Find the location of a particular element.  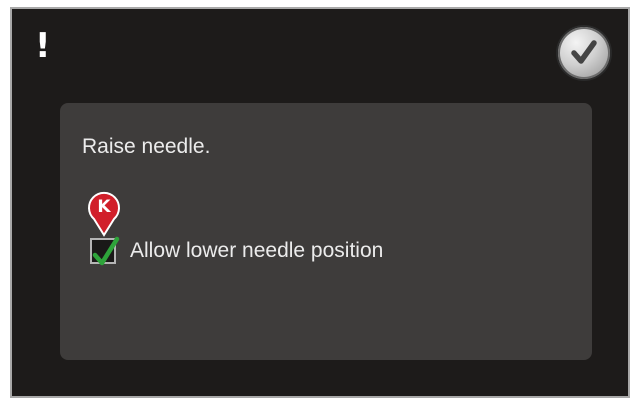

alert-icon: ! is located at coordinates (43, 46).